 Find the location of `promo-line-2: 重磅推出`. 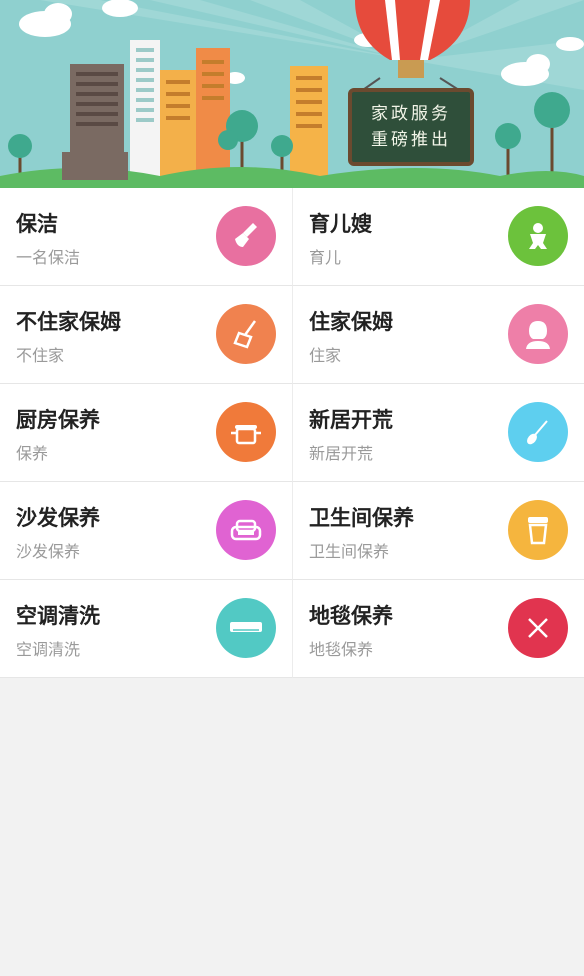

promo-line-2: 重磅推出 is located at coordinates (411, 140).